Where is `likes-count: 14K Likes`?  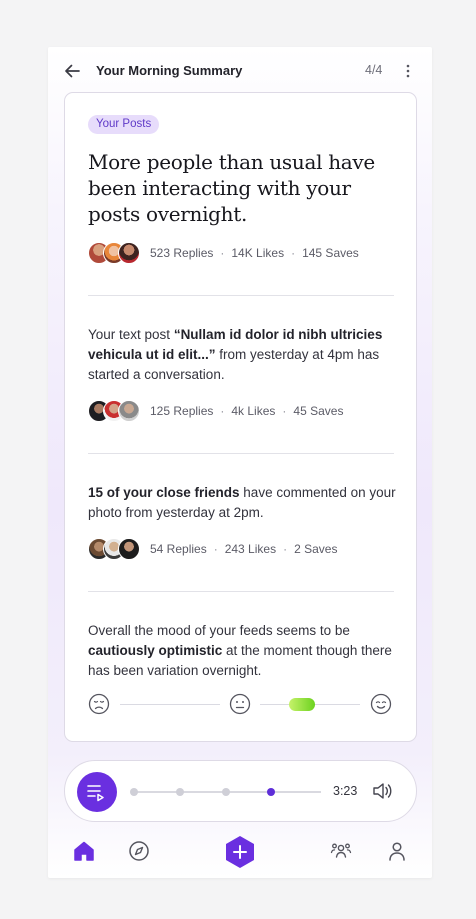
likes-count: 14K Likes is located at coordinates (258, 253).